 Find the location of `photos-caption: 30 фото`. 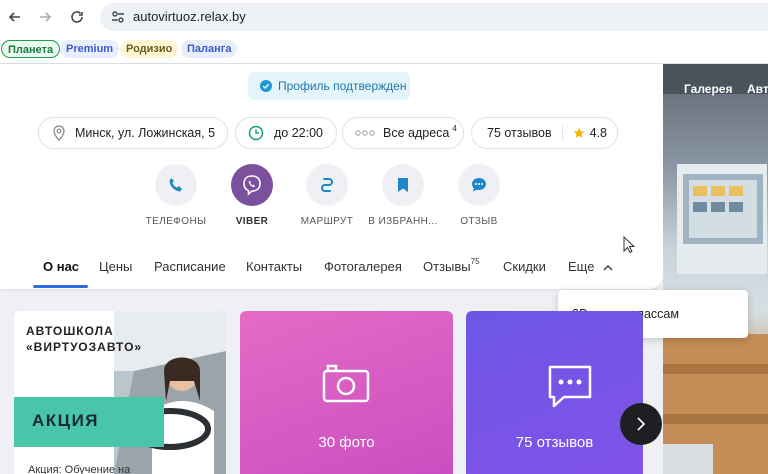

photos-caption: 30 фото is located at coordinates (346, 442).